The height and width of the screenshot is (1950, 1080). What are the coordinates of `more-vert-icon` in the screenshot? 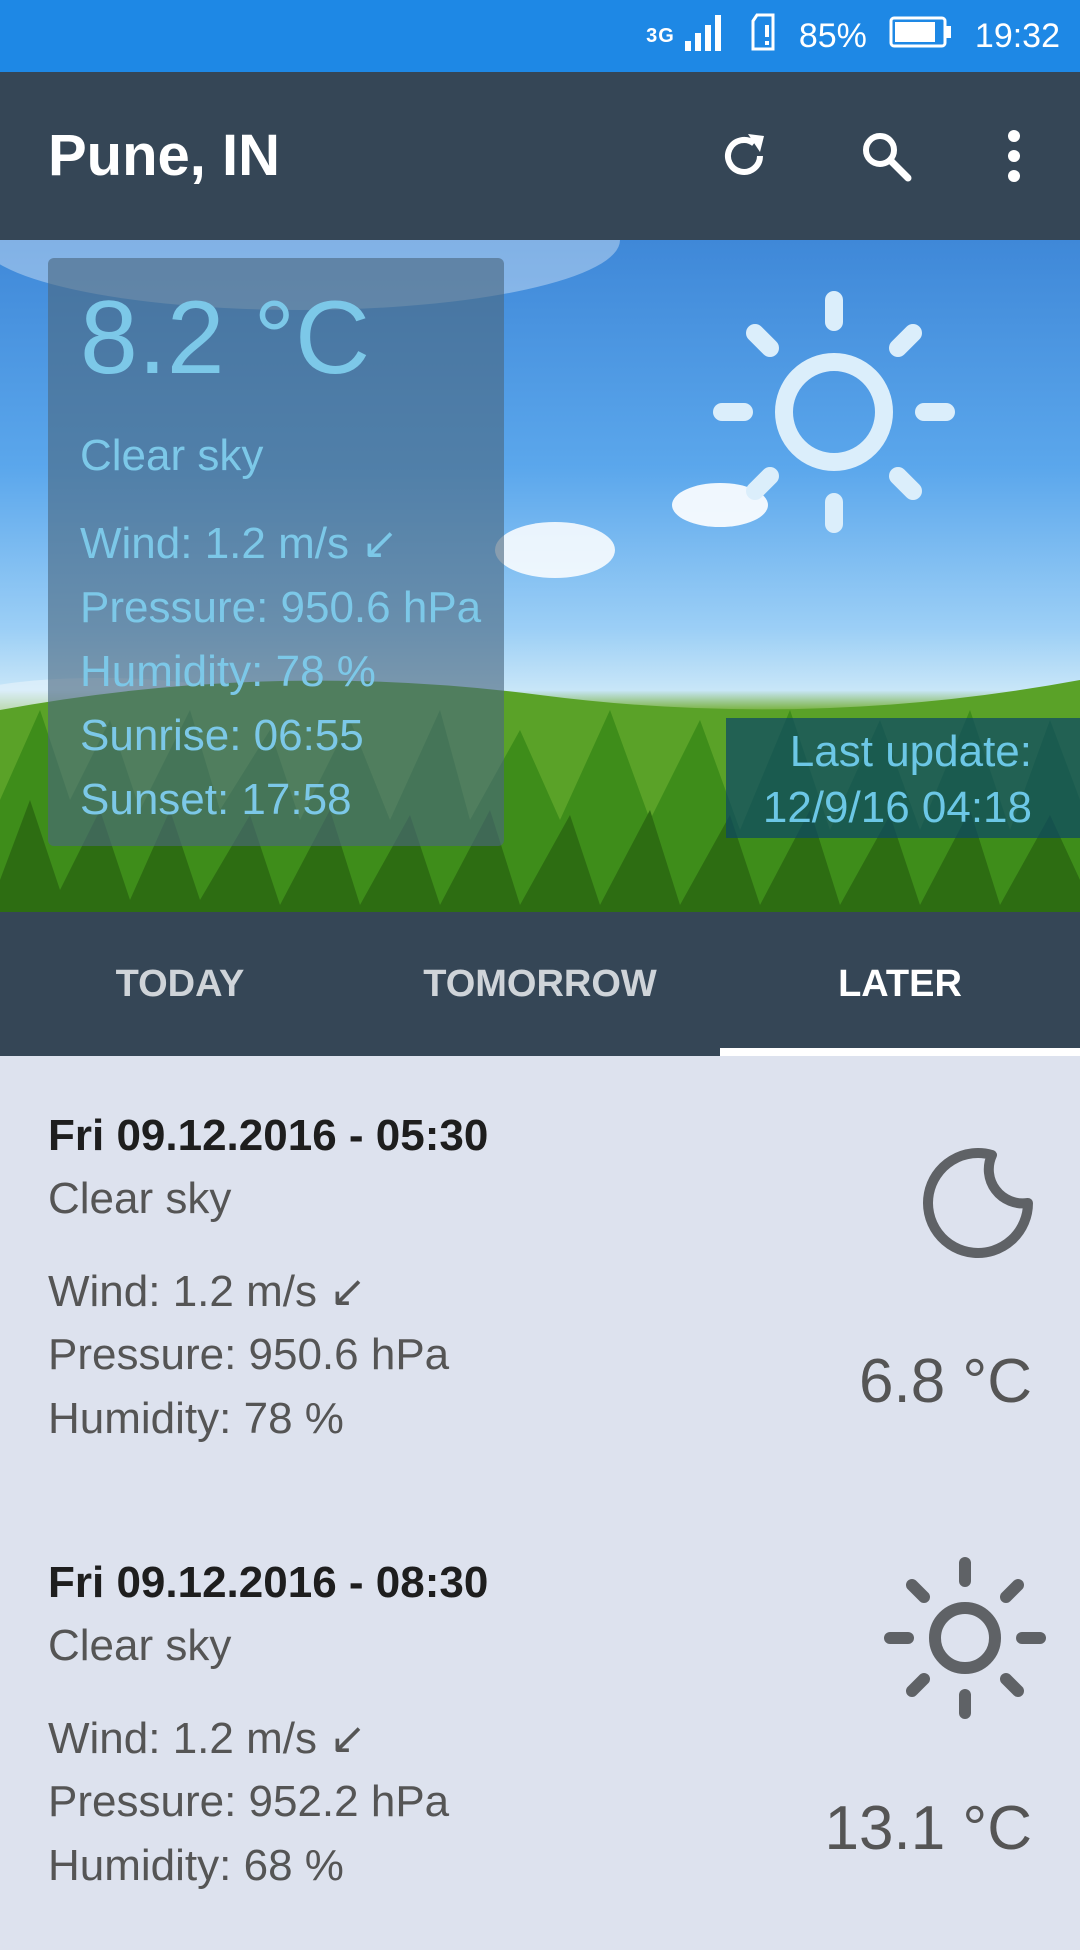 It's located at (1014, 156).